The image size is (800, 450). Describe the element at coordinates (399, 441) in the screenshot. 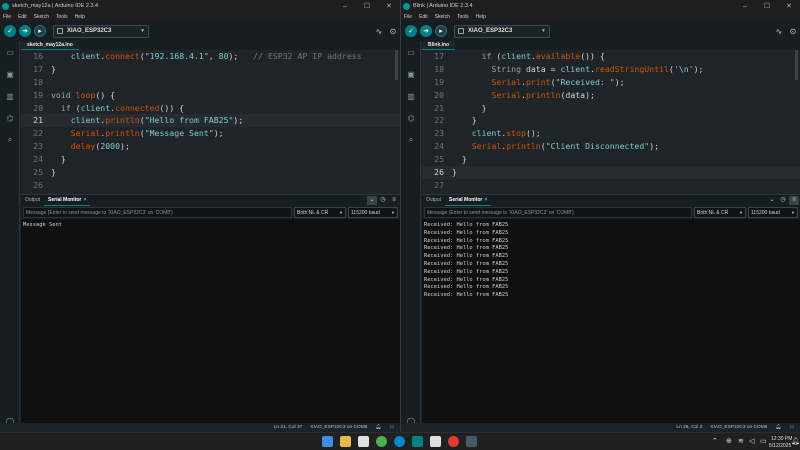

I see `telegram-icon` at that location.